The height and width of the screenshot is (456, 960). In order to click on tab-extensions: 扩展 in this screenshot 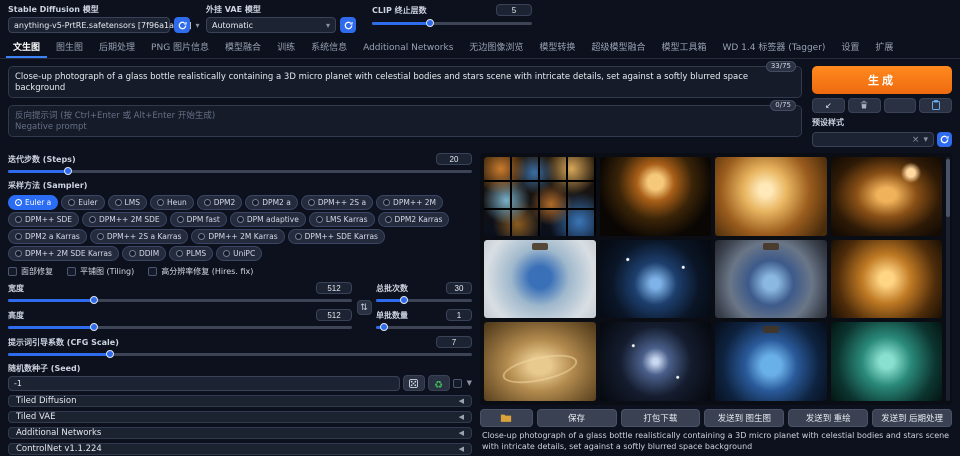, I will do `click(884, 47)`.